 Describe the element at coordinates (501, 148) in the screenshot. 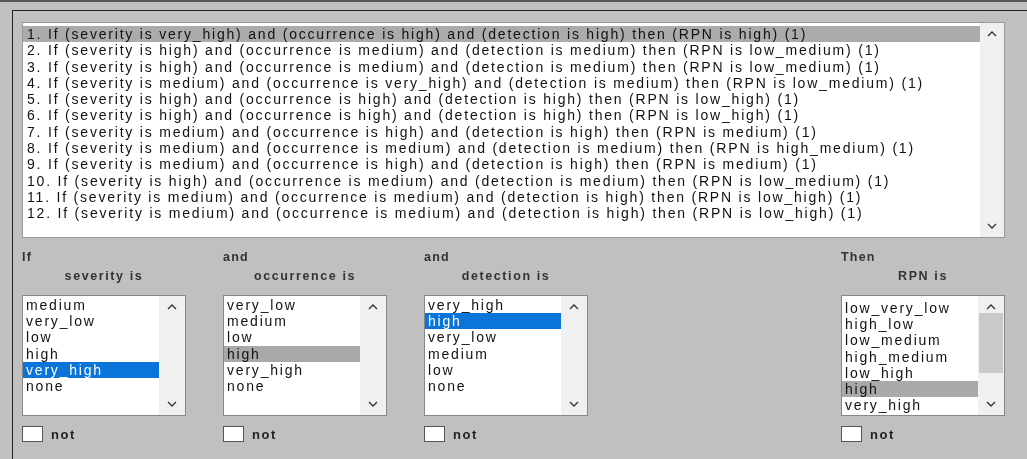

I see `rule-item: 8. If (severity is medium) and (occurrence is medium) and (detection is medium) then (RPN is high_medium) (1)` at that location.